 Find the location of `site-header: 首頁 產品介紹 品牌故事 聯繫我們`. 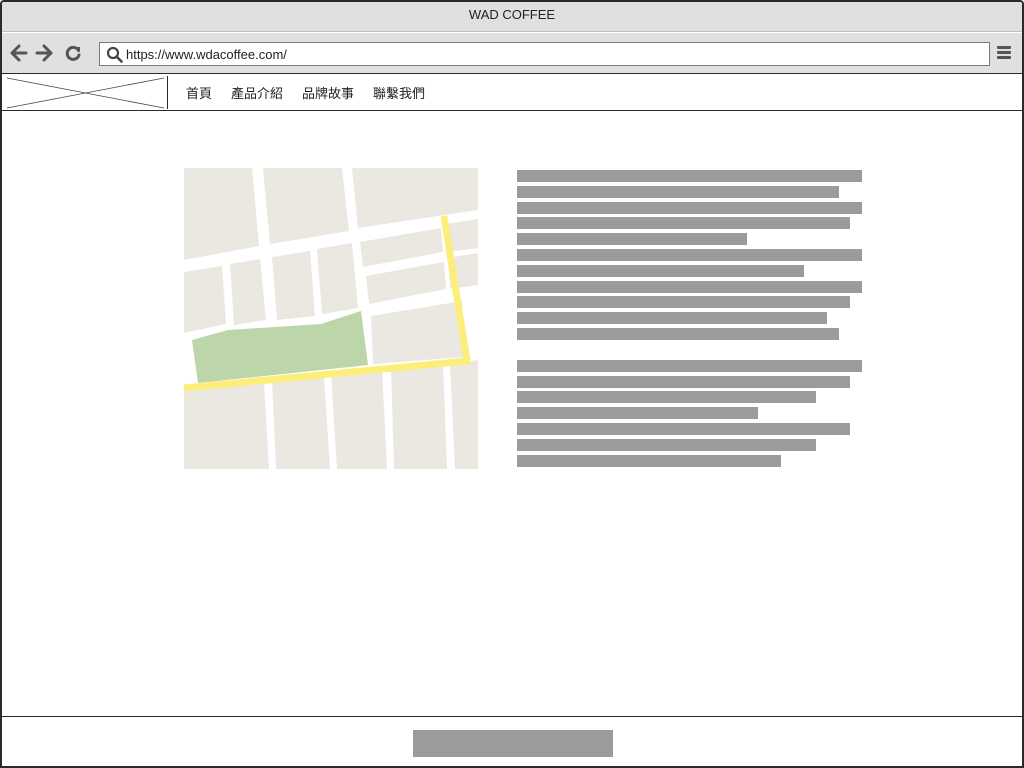

site-header: 首頁 產品介紹 品牌故事 聯繫我們 is located at coordinates (512, 92).